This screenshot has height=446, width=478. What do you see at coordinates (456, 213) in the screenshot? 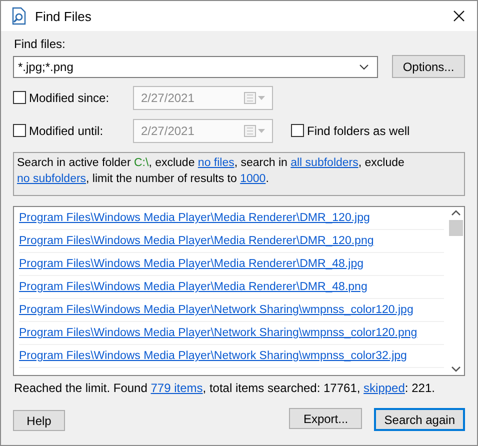
I see `scroll-up-icon` at bounding box center [456, 213].